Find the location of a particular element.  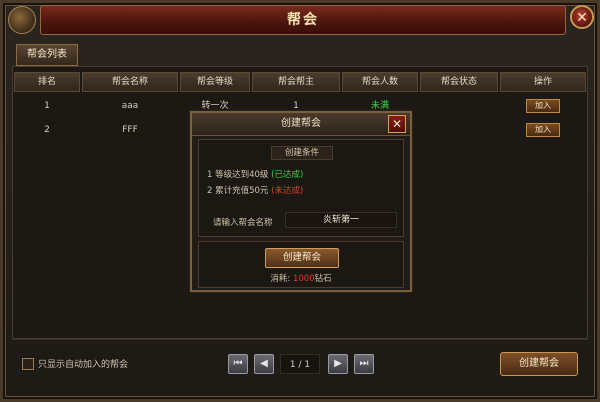

conditions-title: 创建条件 is located at coordinates (302, 153).